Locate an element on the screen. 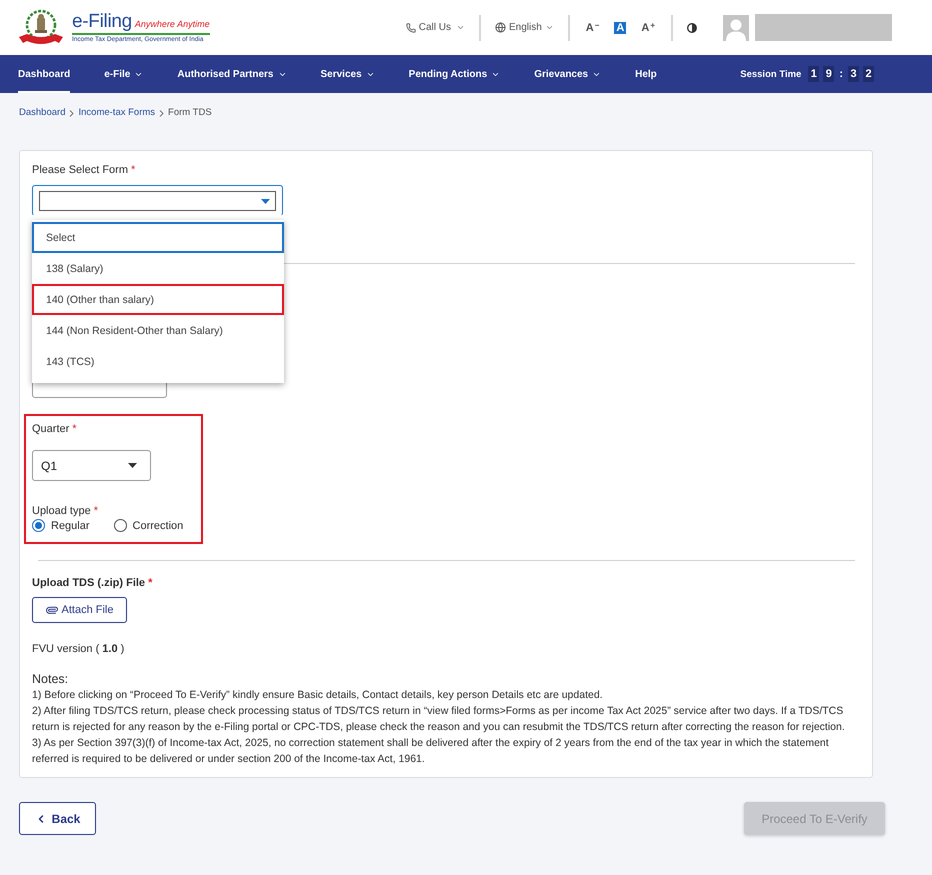 The width and height of the screenshot is (932, 875). note-text: 2) After filing TDS/TCS return, please check processing status of TDS/TCS return in “view filed forms>Forms as per income Tax Act 2025” service after two days. If a TDS/TCS return is rejected for any reason by the e-Filing portal or CPC-TDS, please check the reason and you can resubmit the TDS/TCS return after correcting the reason for rejection. is located at coordinates (439, 719).